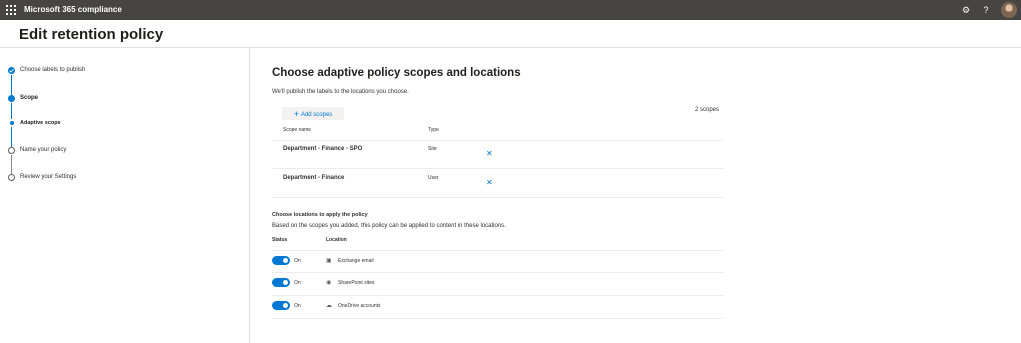 The image size is (1021, 343). What do you see at coordinates (433, 130) in the screenshot?
I see `column-header-type: Type` at bounding box center [433, 130].